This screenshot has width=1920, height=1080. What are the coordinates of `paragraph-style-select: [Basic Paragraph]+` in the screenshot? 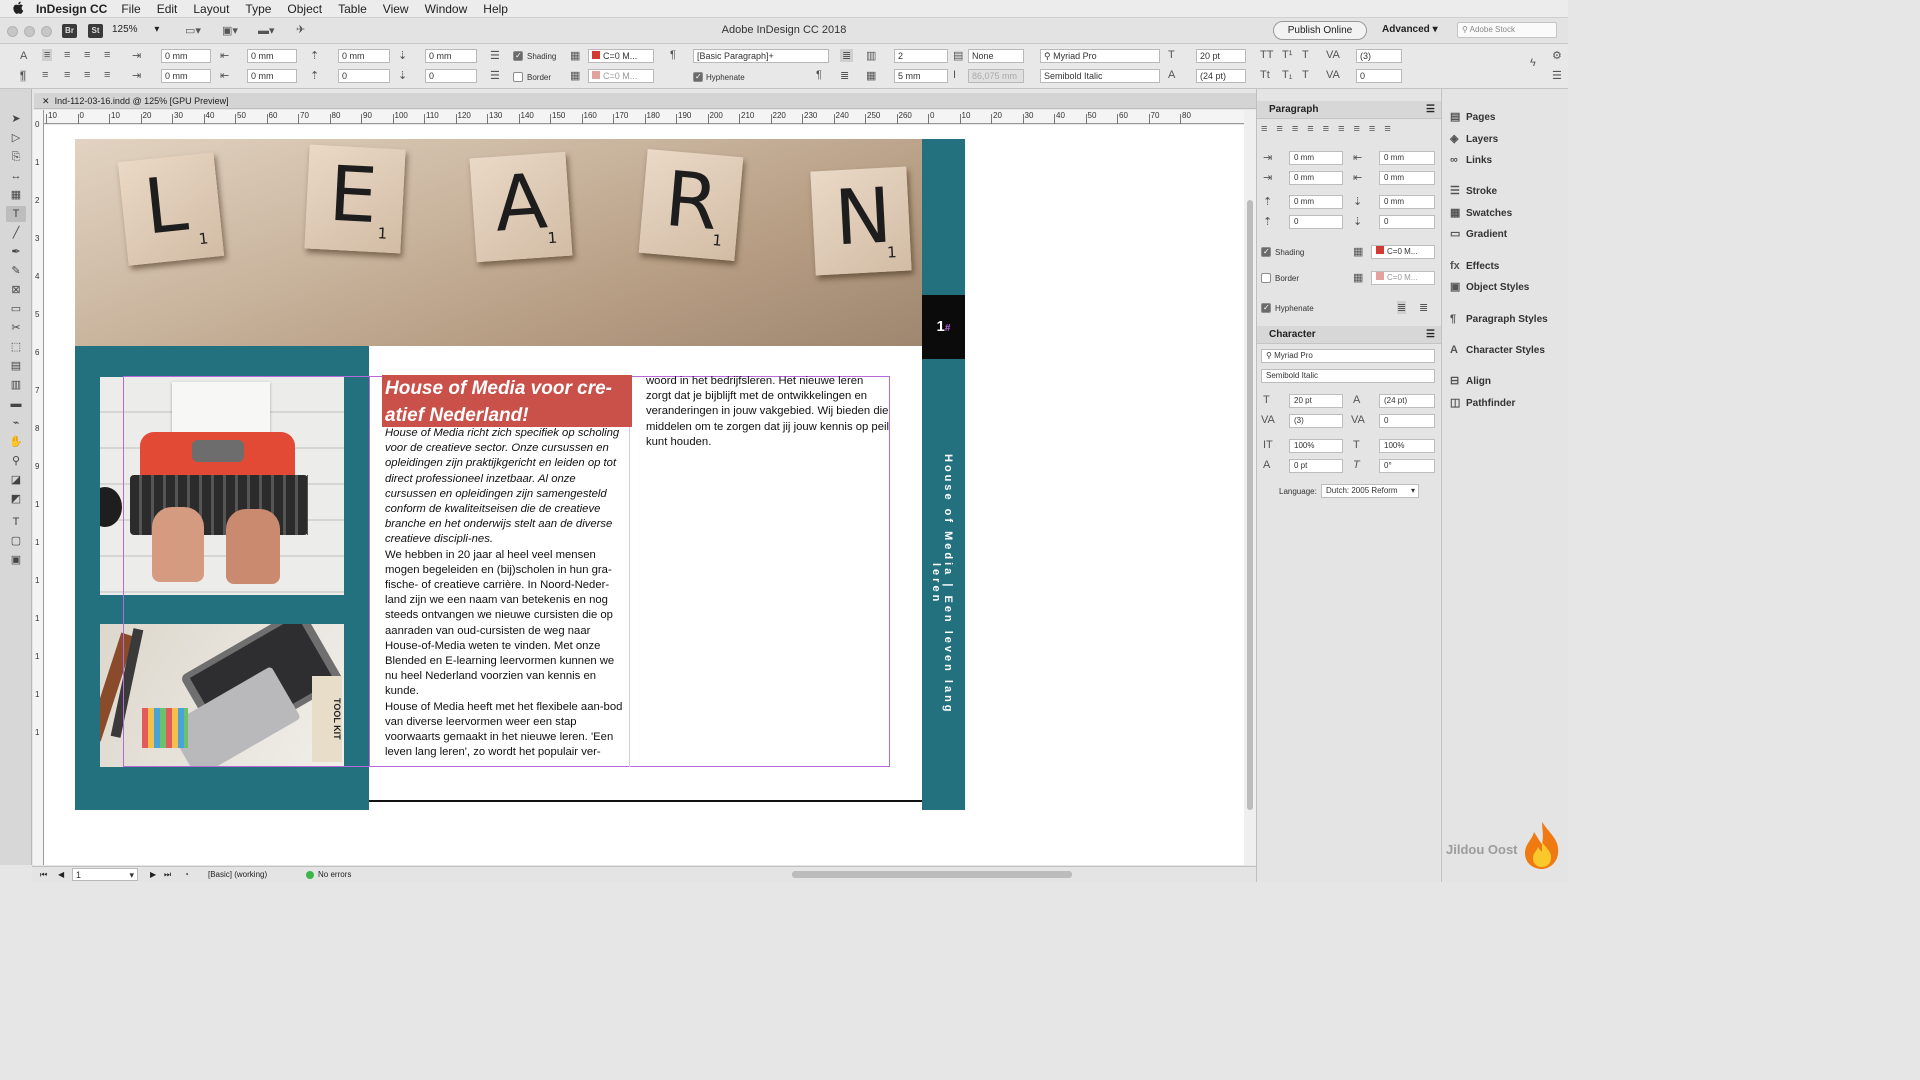 It's located at (761, 56).